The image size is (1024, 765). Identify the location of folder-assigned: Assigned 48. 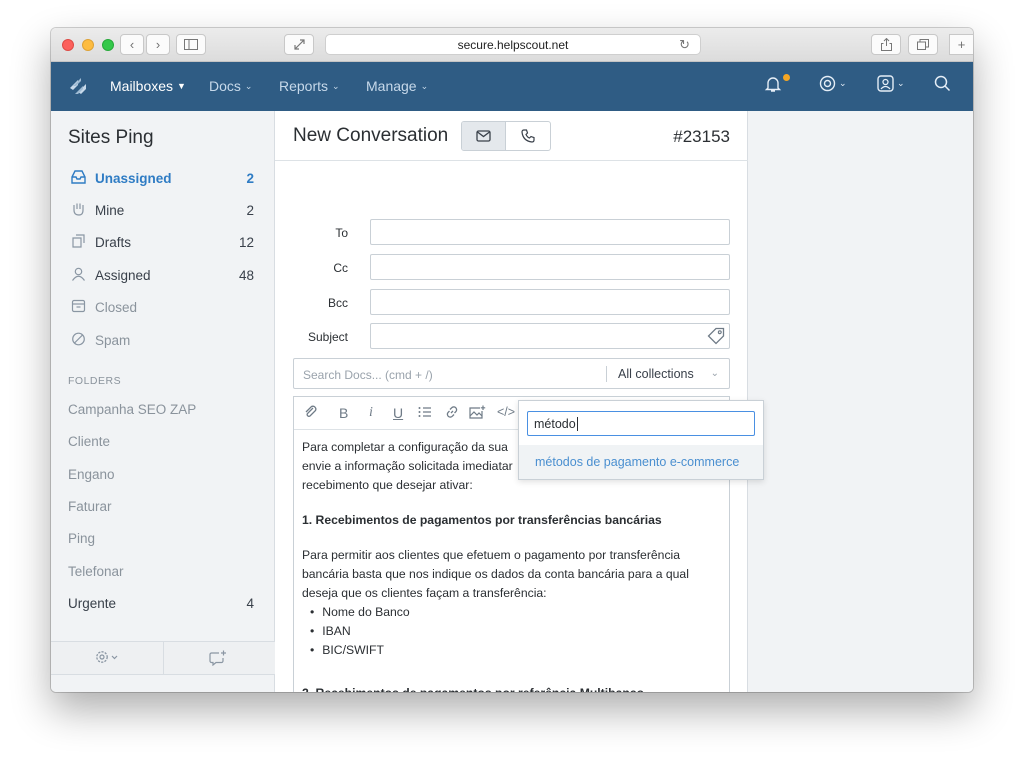
(163, 275).